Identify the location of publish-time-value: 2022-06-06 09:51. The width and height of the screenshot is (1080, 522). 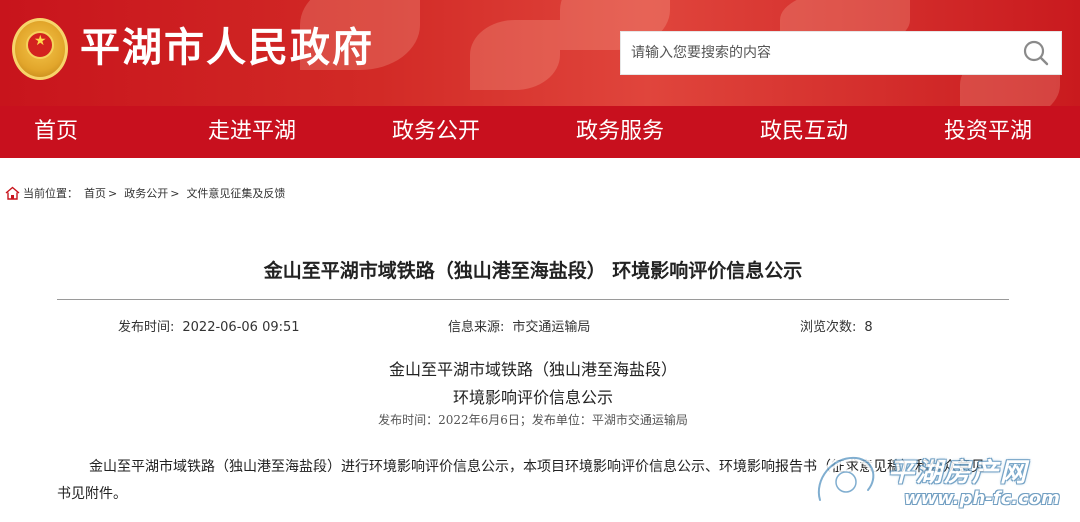
(241, 327).